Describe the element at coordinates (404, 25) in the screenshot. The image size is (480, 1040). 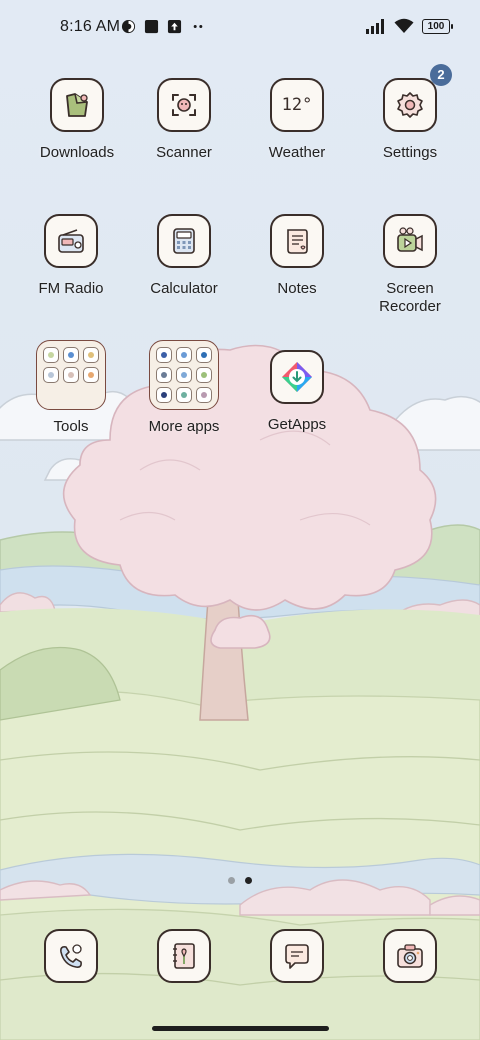
I see `wifi-icon` at that location.